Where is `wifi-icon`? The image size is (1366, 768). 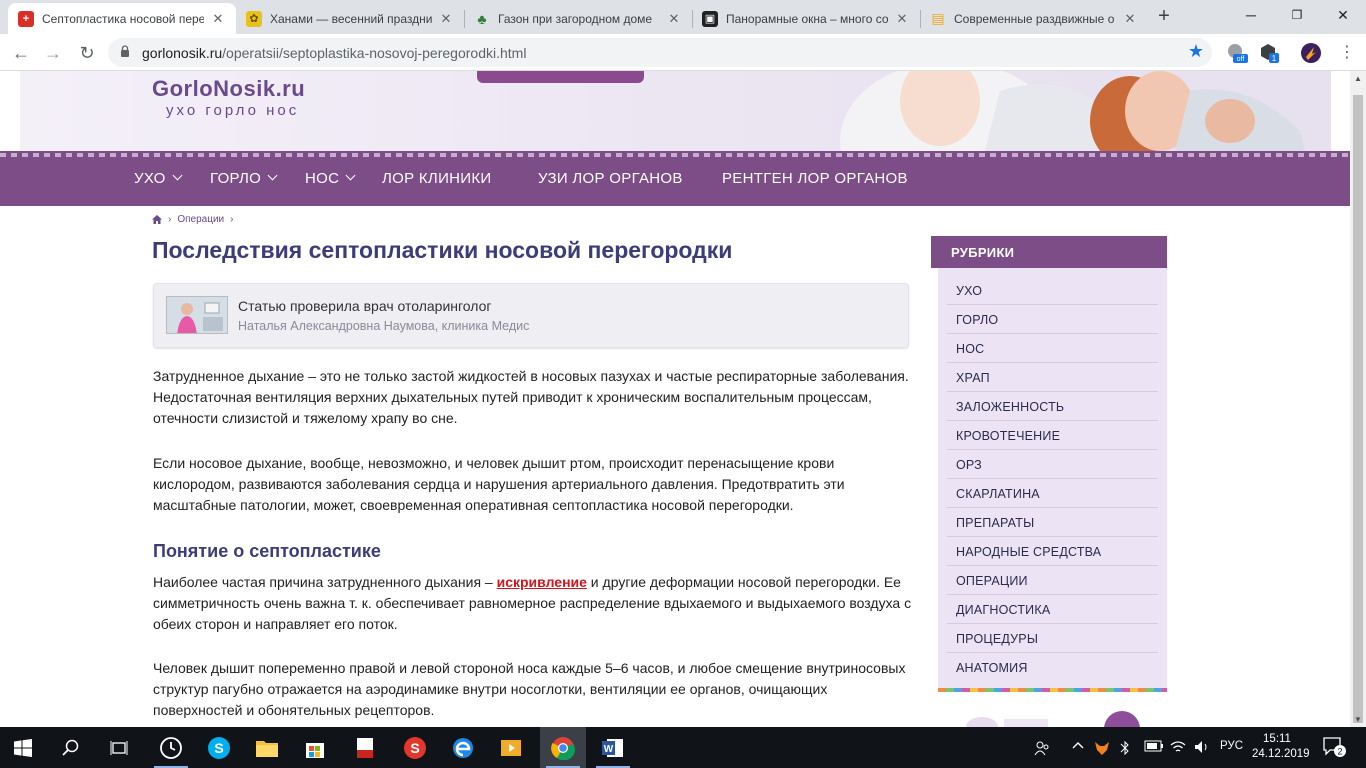
wifi-icon is located at coordinates (1178, 748).